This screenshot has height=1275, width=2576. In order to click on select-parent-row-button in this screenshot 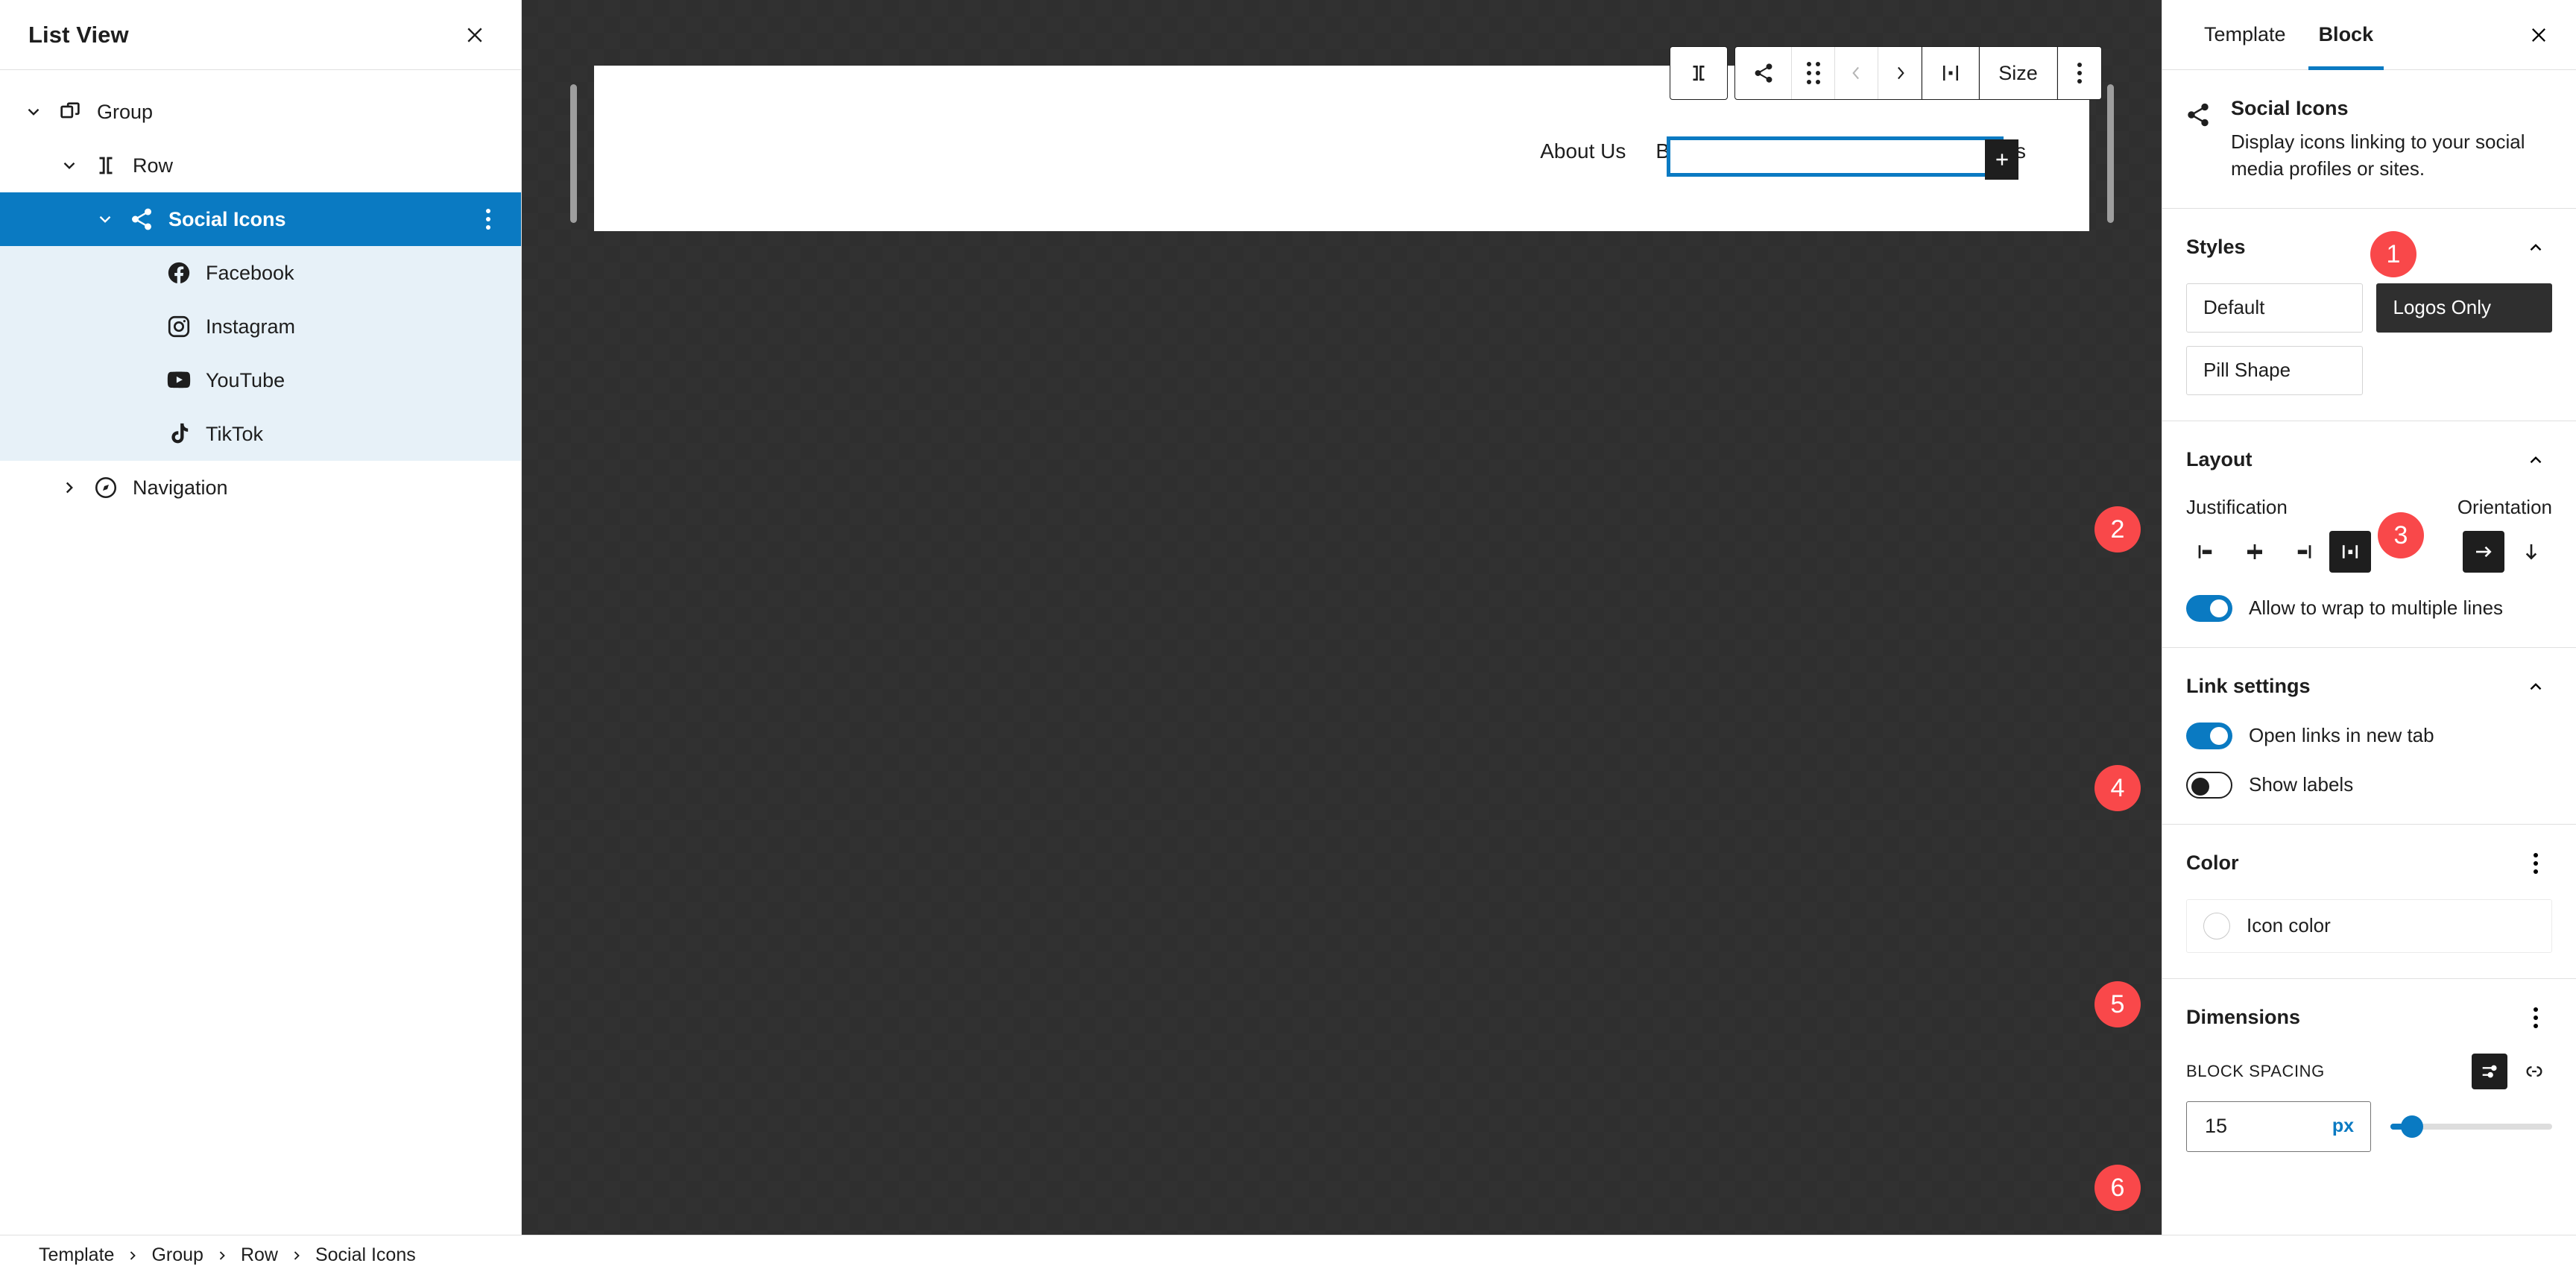, I will do `click(1698, 73)`.